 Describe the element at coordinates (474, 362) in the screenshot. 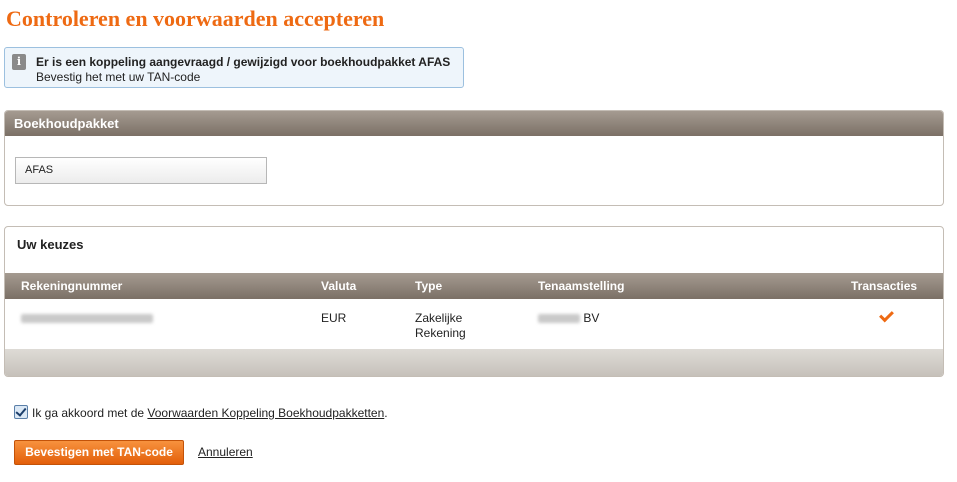

I see `table-footer` at that location.